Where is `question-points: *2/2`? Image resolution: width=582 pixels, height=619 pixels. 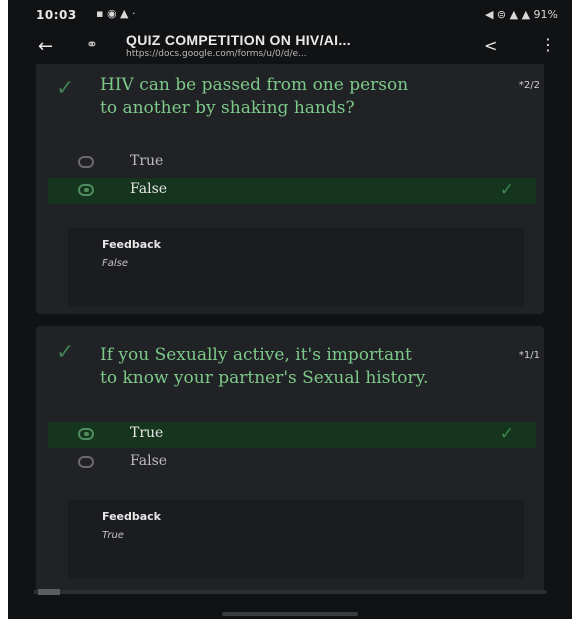 question-points: *2/2 is located at coordinates (529, 85).